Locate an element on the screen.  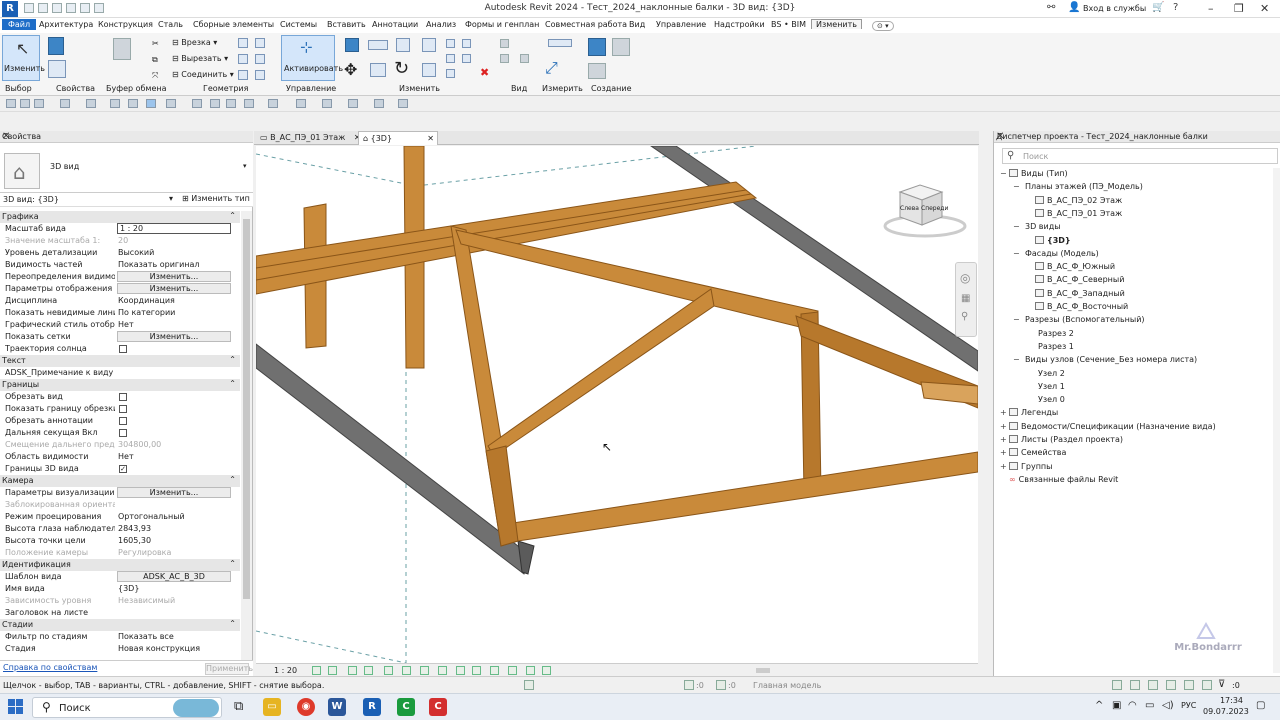
maximize-button: ❐ is located at coordinates (1239, 8).